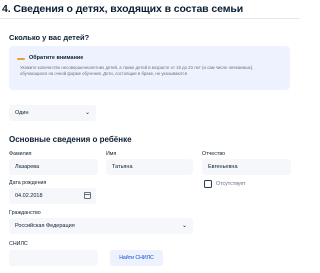  Describe the element at coordinates (111, 154) in the screenshot. I see `name-label: Имя` at that location.